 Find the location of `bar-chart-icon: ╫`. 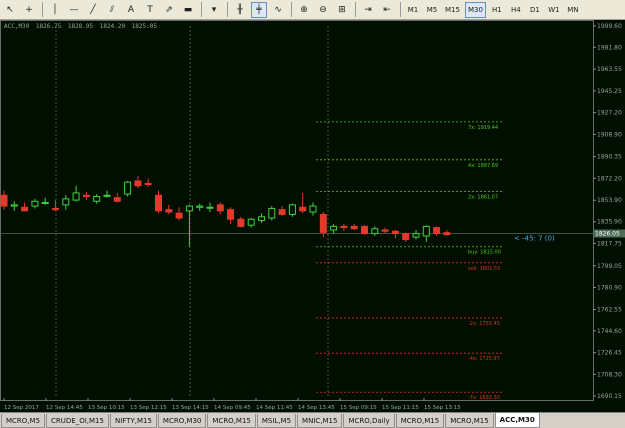

bar-chart-icon: ╫ is located at coordinates (240, 10).